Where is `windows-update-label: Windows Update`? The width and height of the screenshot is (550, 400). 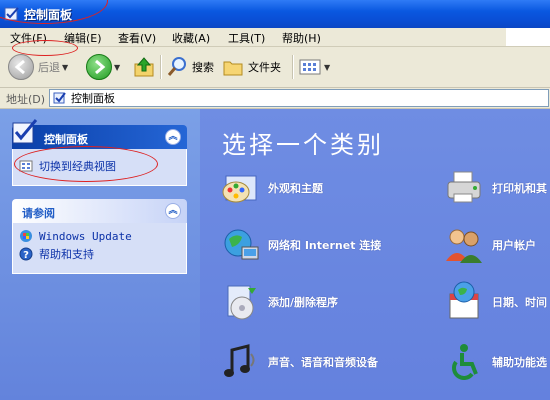 windows-update-label: Windows Update is located at coordinates (85, 236).